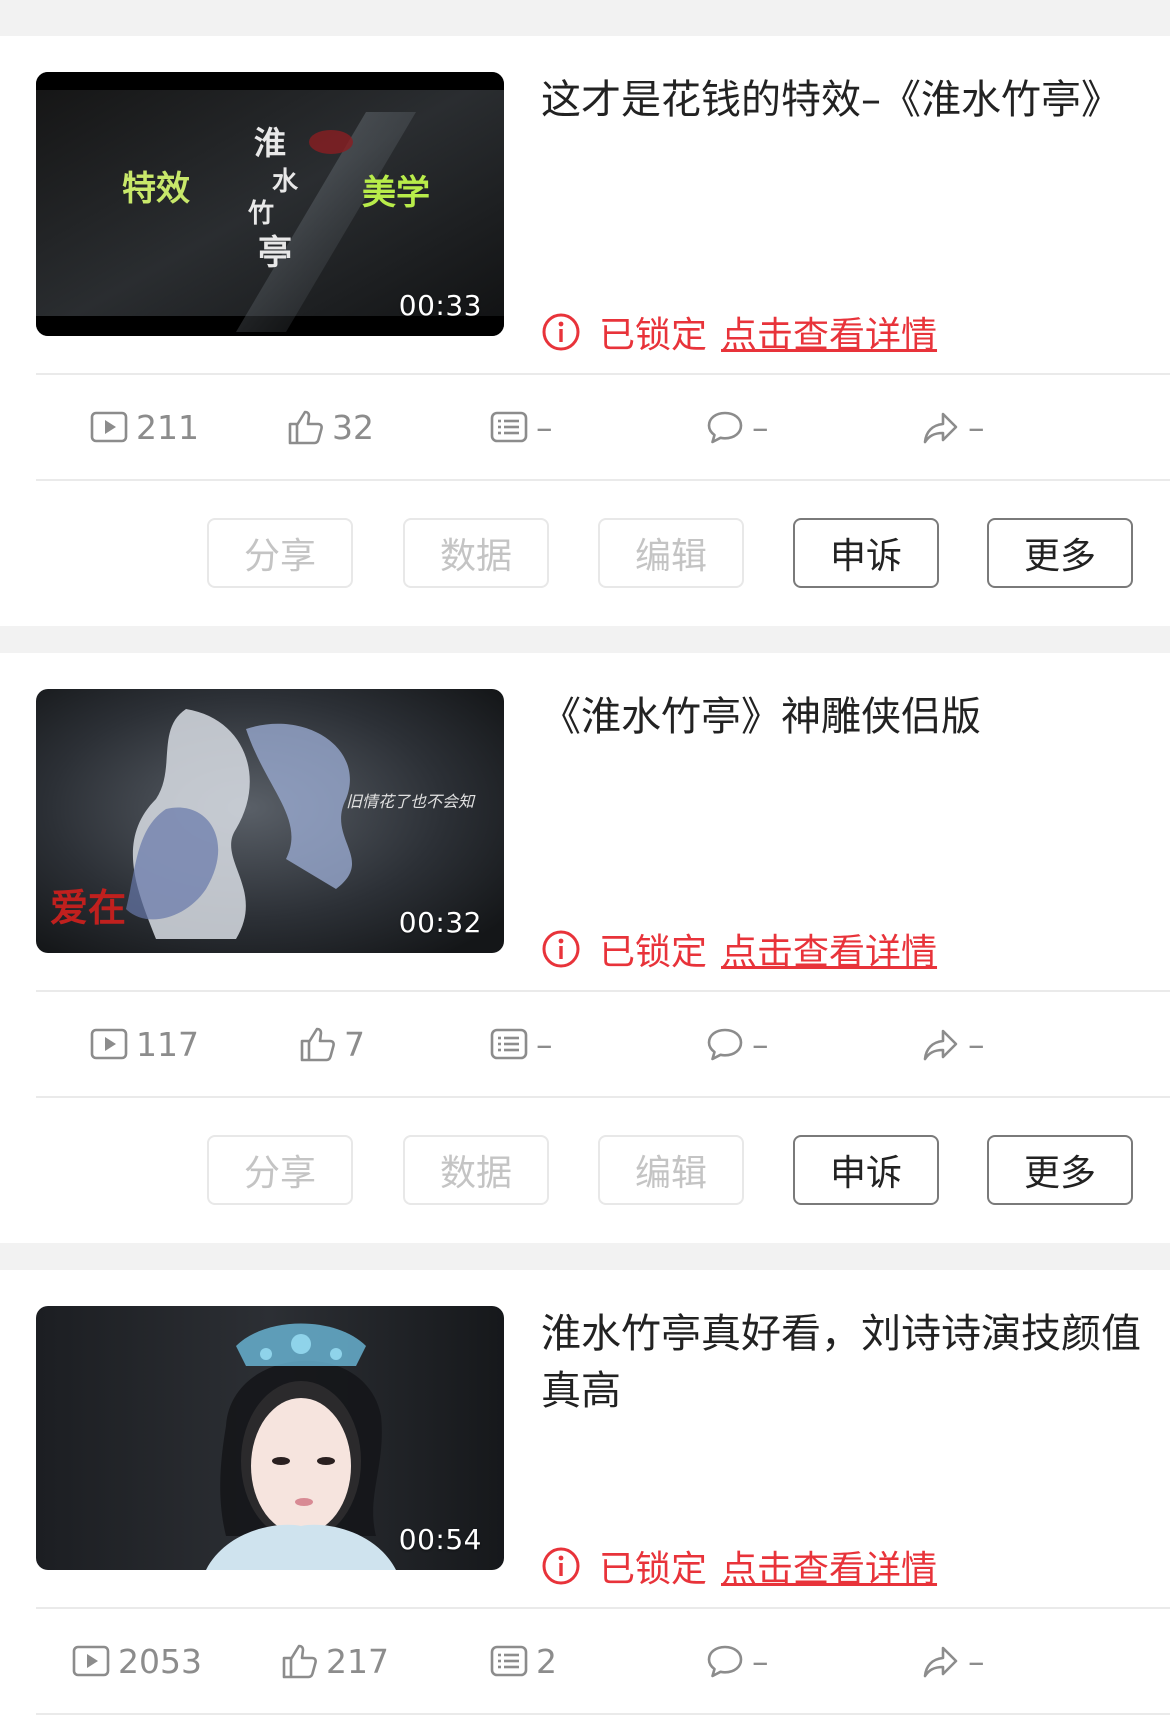 The height and width of the screenshot is (1733, 1170). I want to click on plays-stat: 211, so click(143, 427).